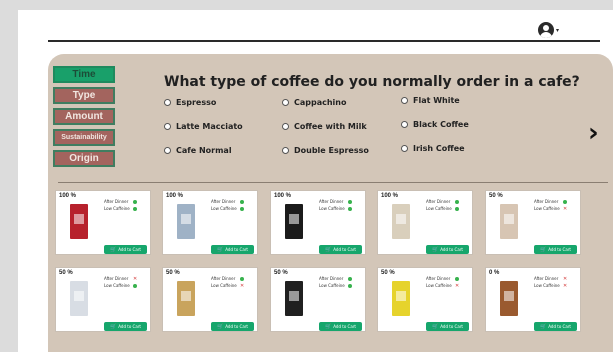  Describe the element at coordinates (333, 182) in the screenshot. I see `section-divider` at that location.